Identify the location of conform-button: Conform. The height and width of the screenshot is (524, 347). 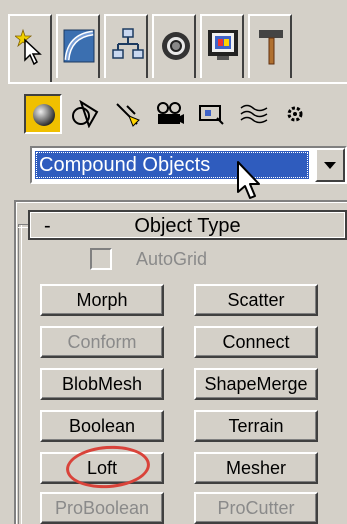
(102, 342).